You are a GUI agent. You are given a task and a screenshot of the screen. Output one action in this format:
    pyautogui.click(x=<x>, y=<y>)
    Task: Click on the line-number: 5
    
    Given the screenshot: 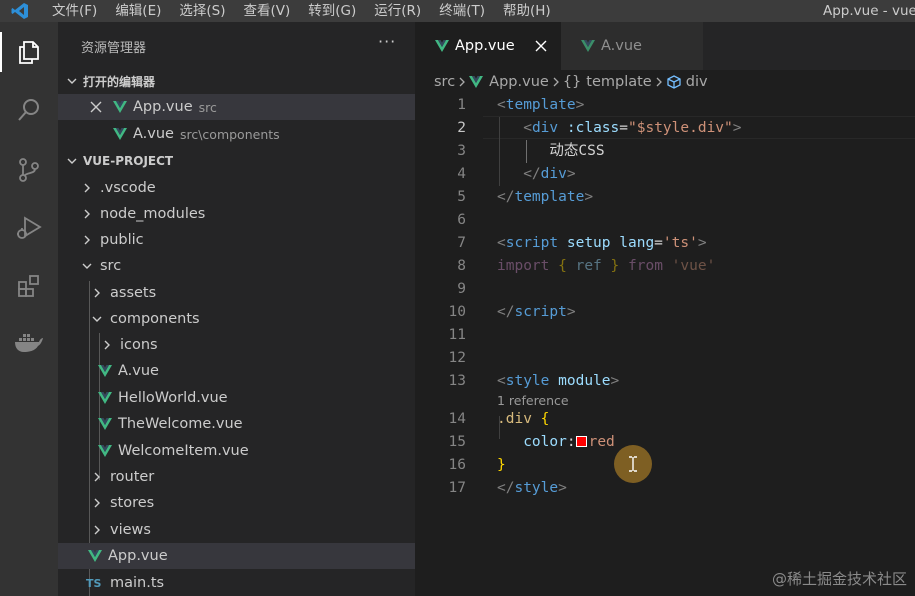 What is the action you would take?
    pyautogui.click(x=461, y=197)
    